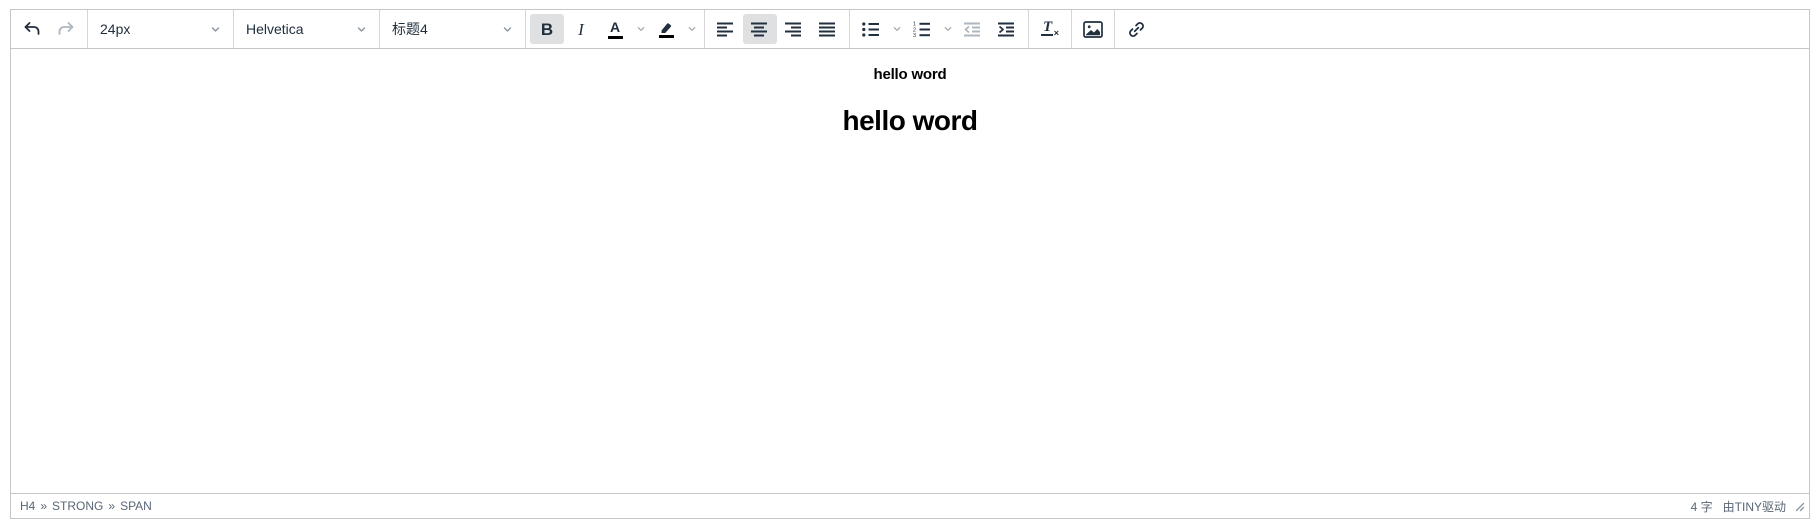  I want to click on list-indent-group: 1 2 3, so click(938, 29).